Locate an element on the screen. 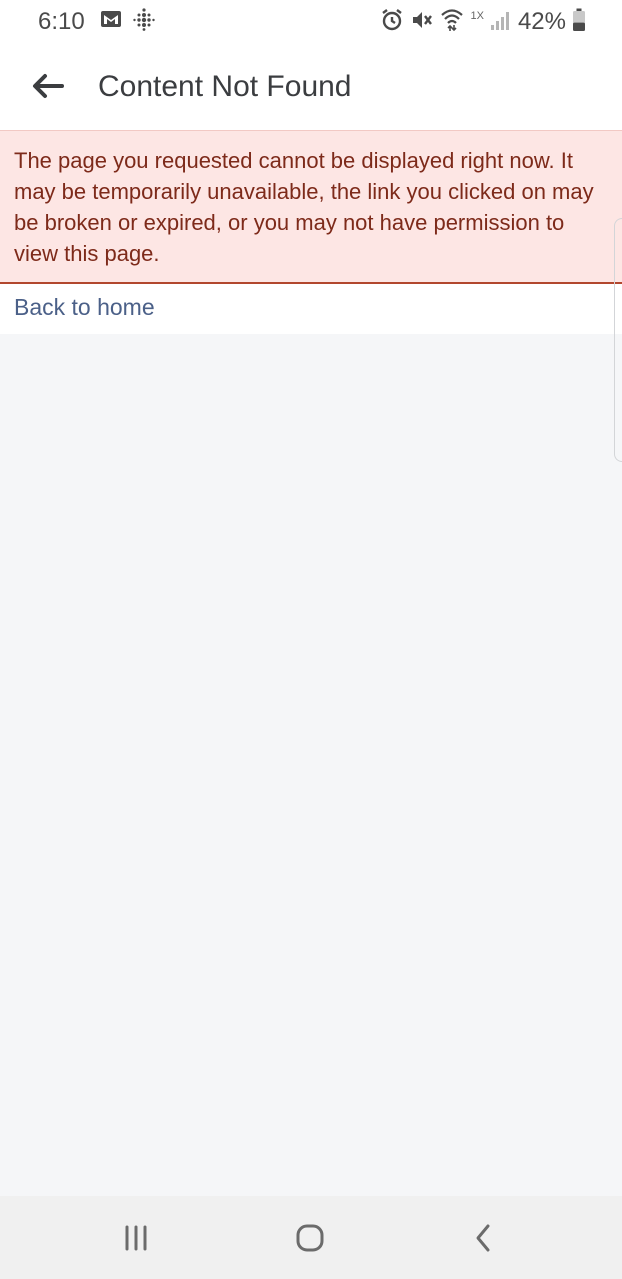 The image size is (622, 1279). gmail-icon is located at coordinates (111, 21).